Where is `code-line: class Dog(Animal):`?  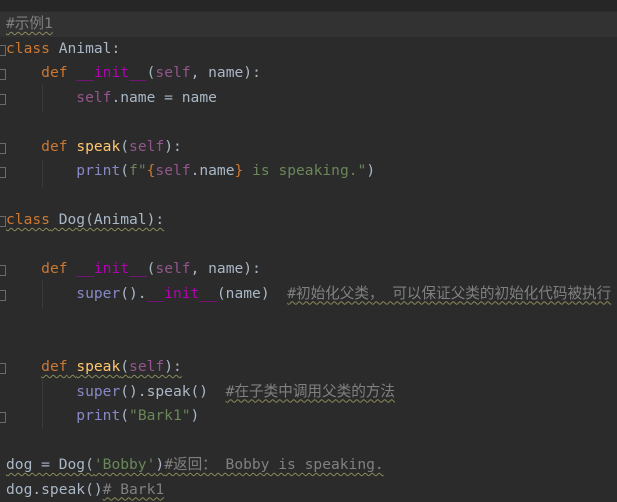 code-line: class Dog(Animal): is located at coordinates (311, 220).